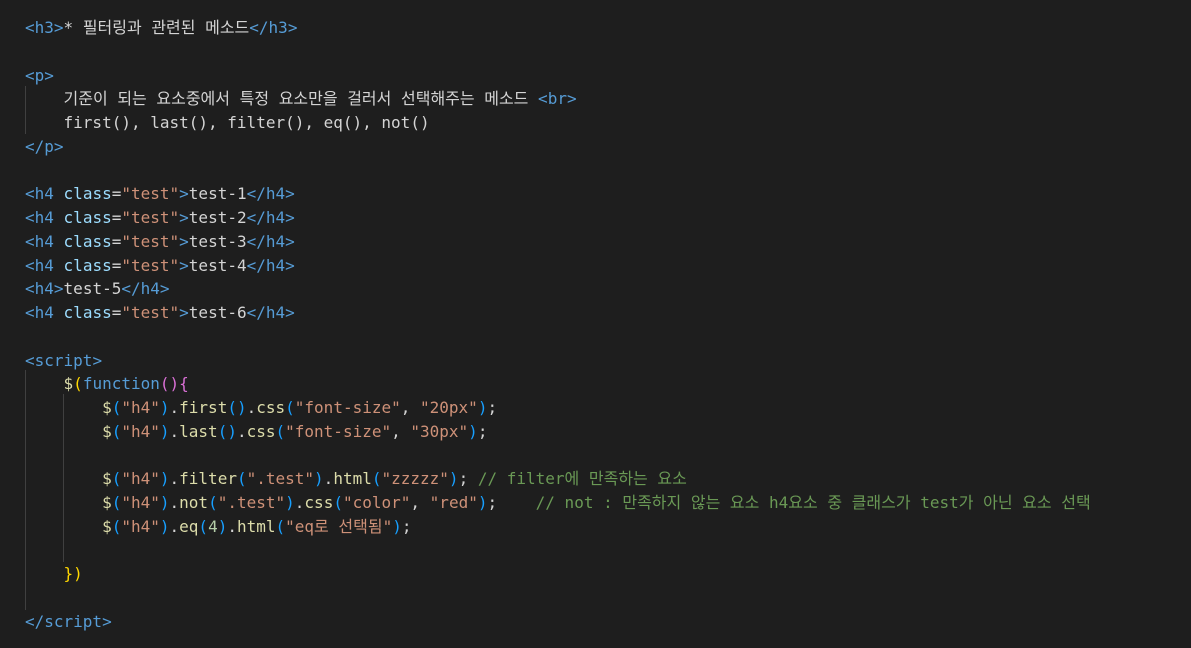 The width and height of the screenshot is (1191, 648). I want to click on code-line: }), so click(54, 574).